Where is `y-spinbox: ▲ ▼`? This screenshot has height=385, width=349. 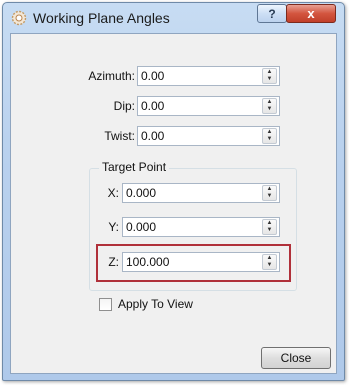 y-spinbox: ▲ ▼ is located at coordinates (201, 227).